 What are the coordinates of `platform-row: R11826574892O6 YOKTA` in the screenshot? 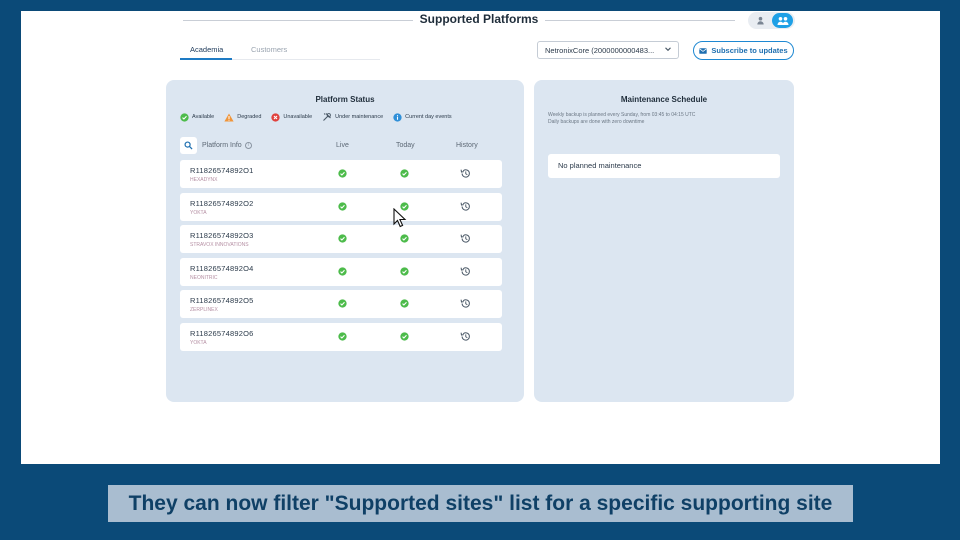 It's located at (341, 336).